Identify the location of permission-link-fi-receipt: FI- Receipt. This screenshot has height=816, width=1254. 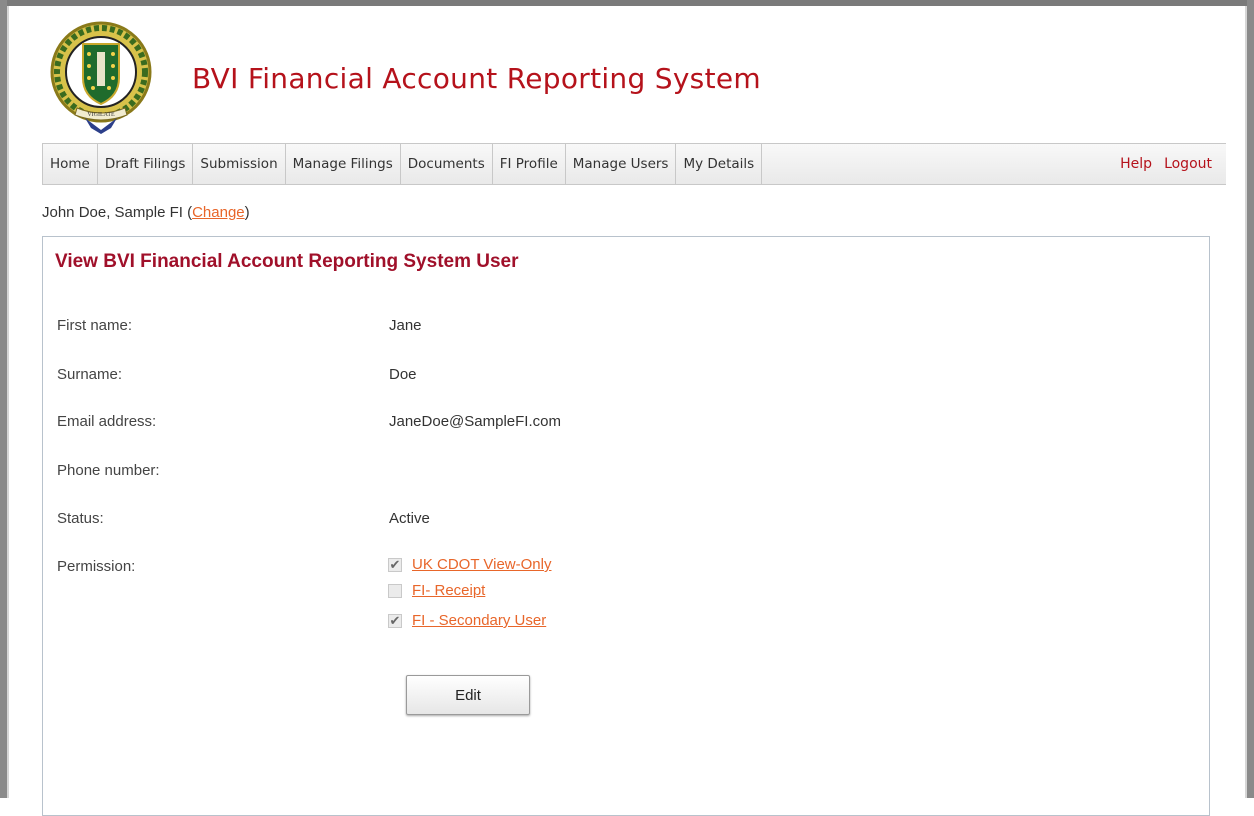
(448, 590).